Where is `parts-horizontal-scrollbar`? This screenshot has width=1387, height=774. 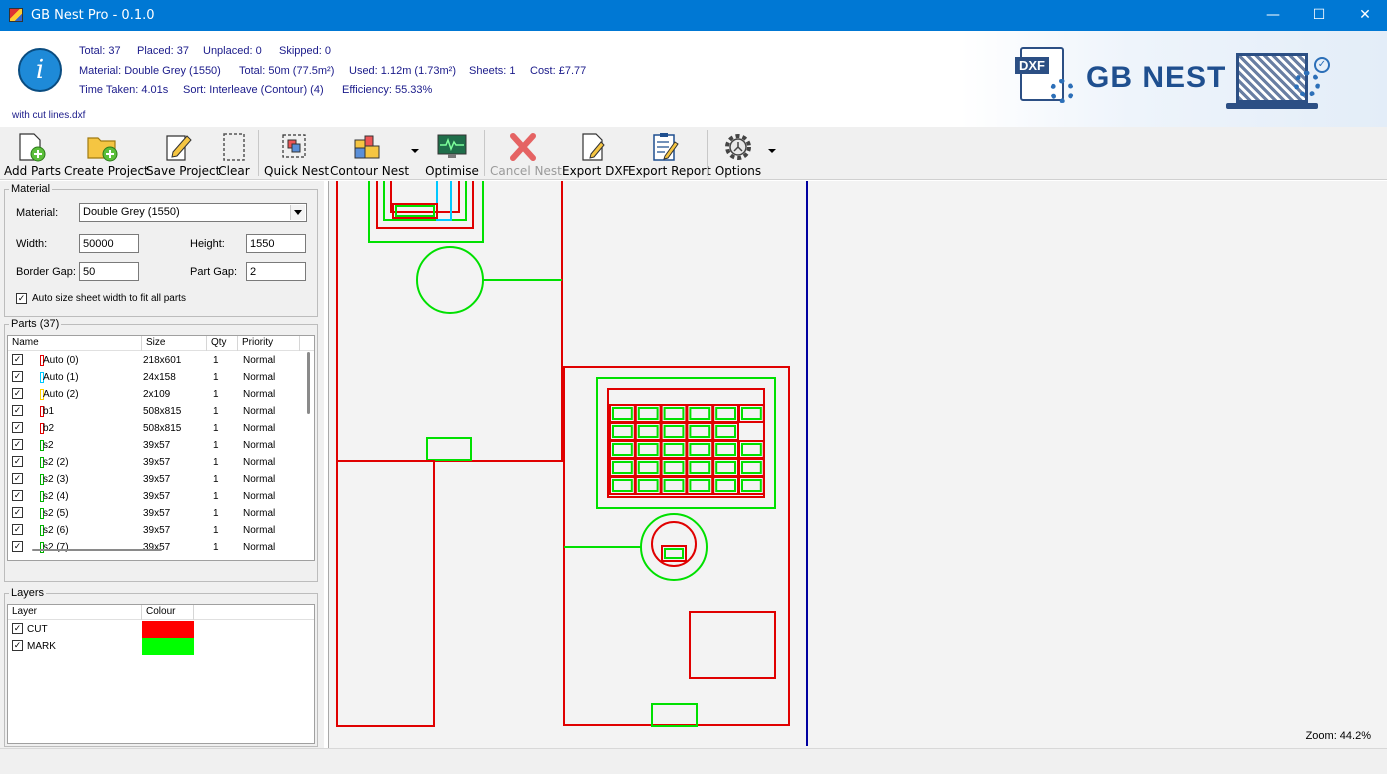 parts-horizontal-scrollbar is located at coordinates (97, 550).